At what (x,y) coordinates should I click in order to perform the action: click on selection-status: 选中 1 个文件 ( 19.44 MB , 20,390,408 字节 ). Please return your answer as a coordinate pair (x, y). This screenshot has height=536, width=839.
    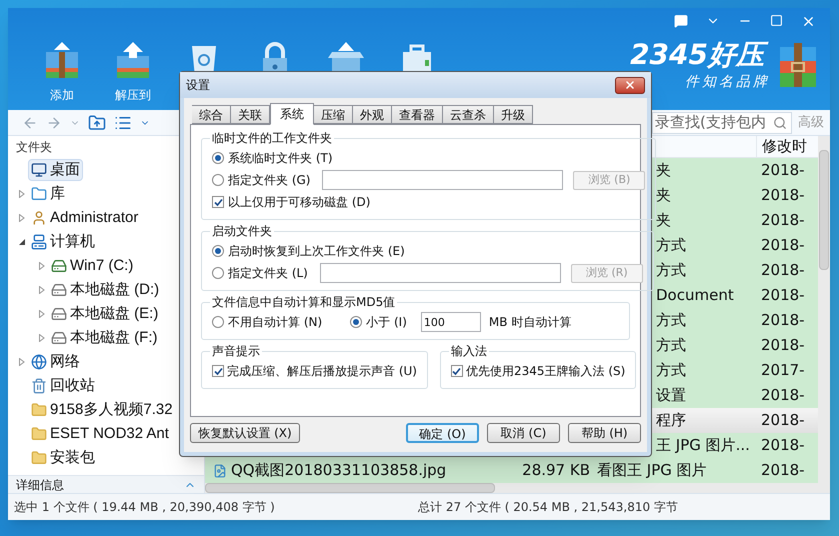
    Looking at the image, I should click on (144, 507).